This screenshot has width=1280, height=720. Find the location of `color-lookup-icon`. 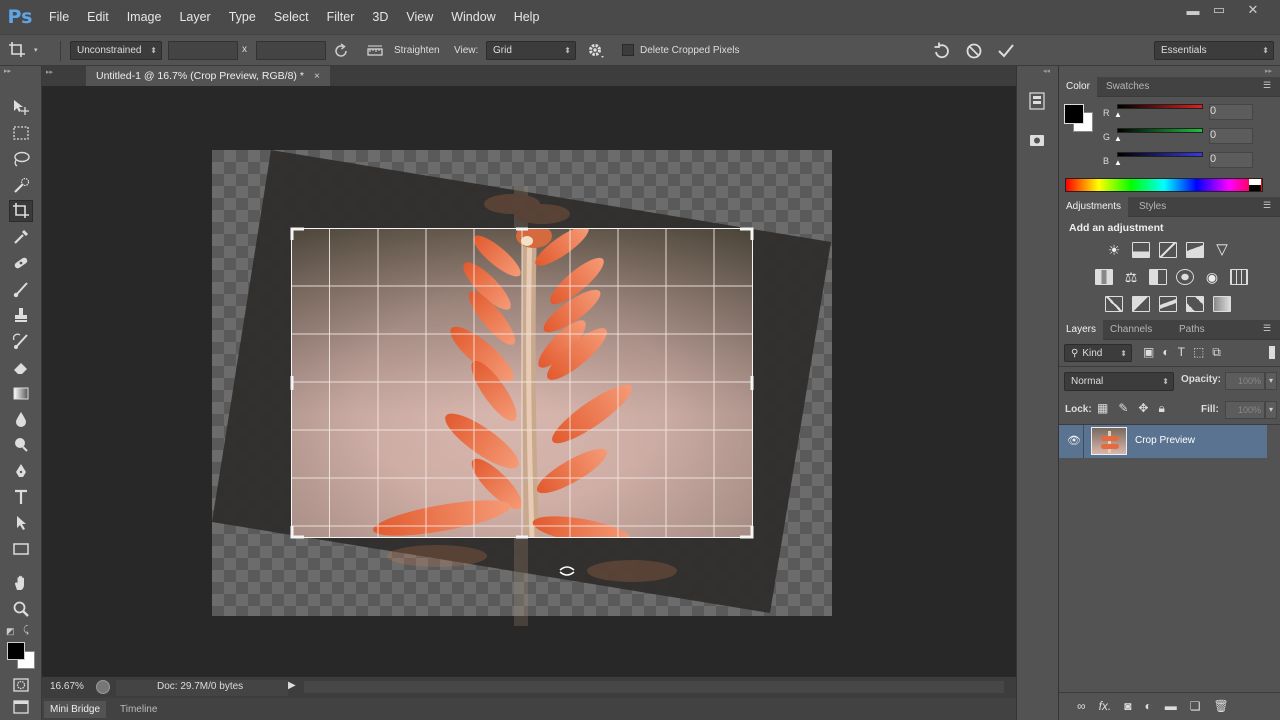

color-lookup-icon is located at coordinates (1239, 277).